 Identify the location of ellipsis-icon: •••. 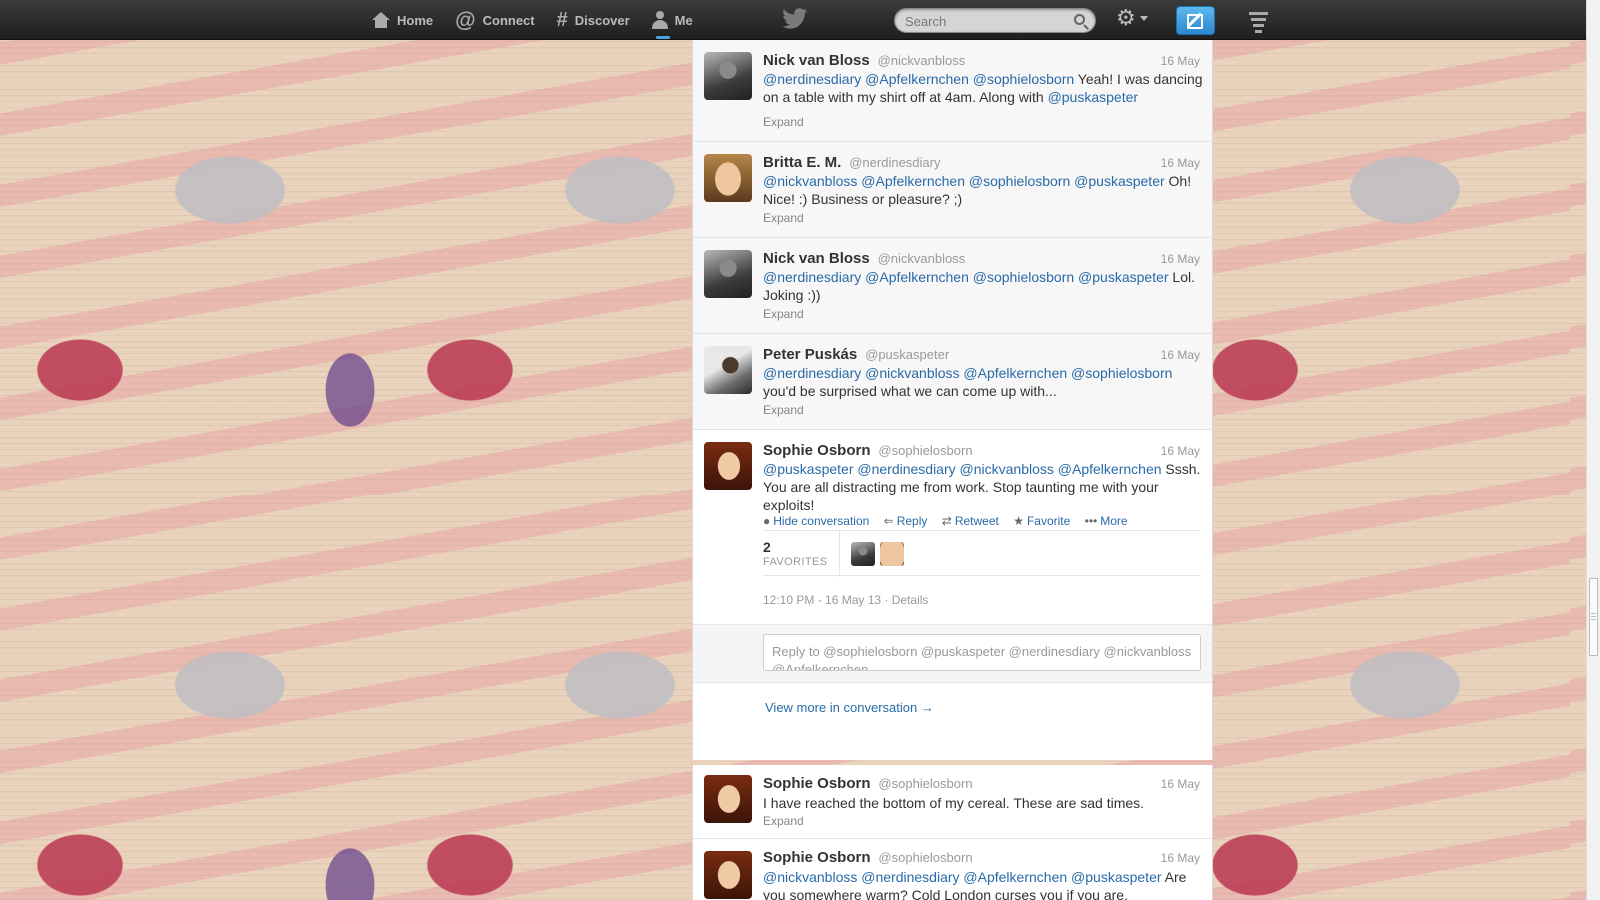
(1091, 521).